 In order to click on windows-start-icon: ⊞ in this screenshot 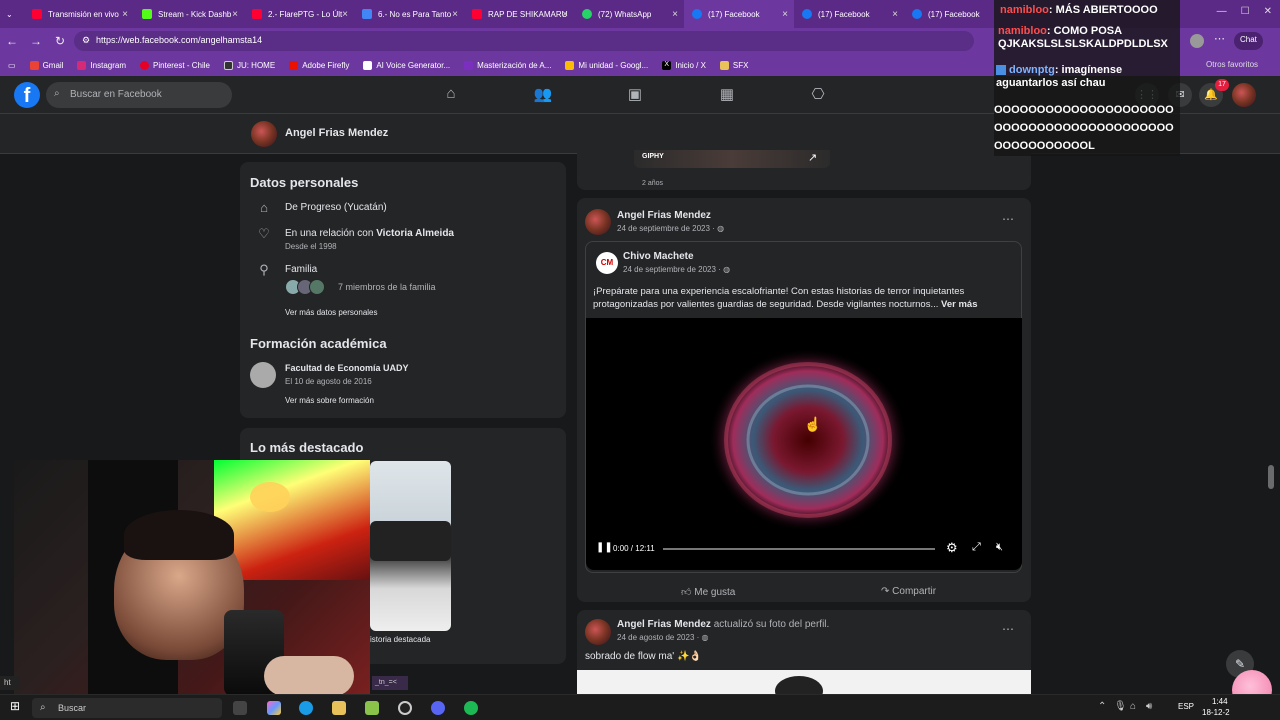, I will do `click(15, 706)`.